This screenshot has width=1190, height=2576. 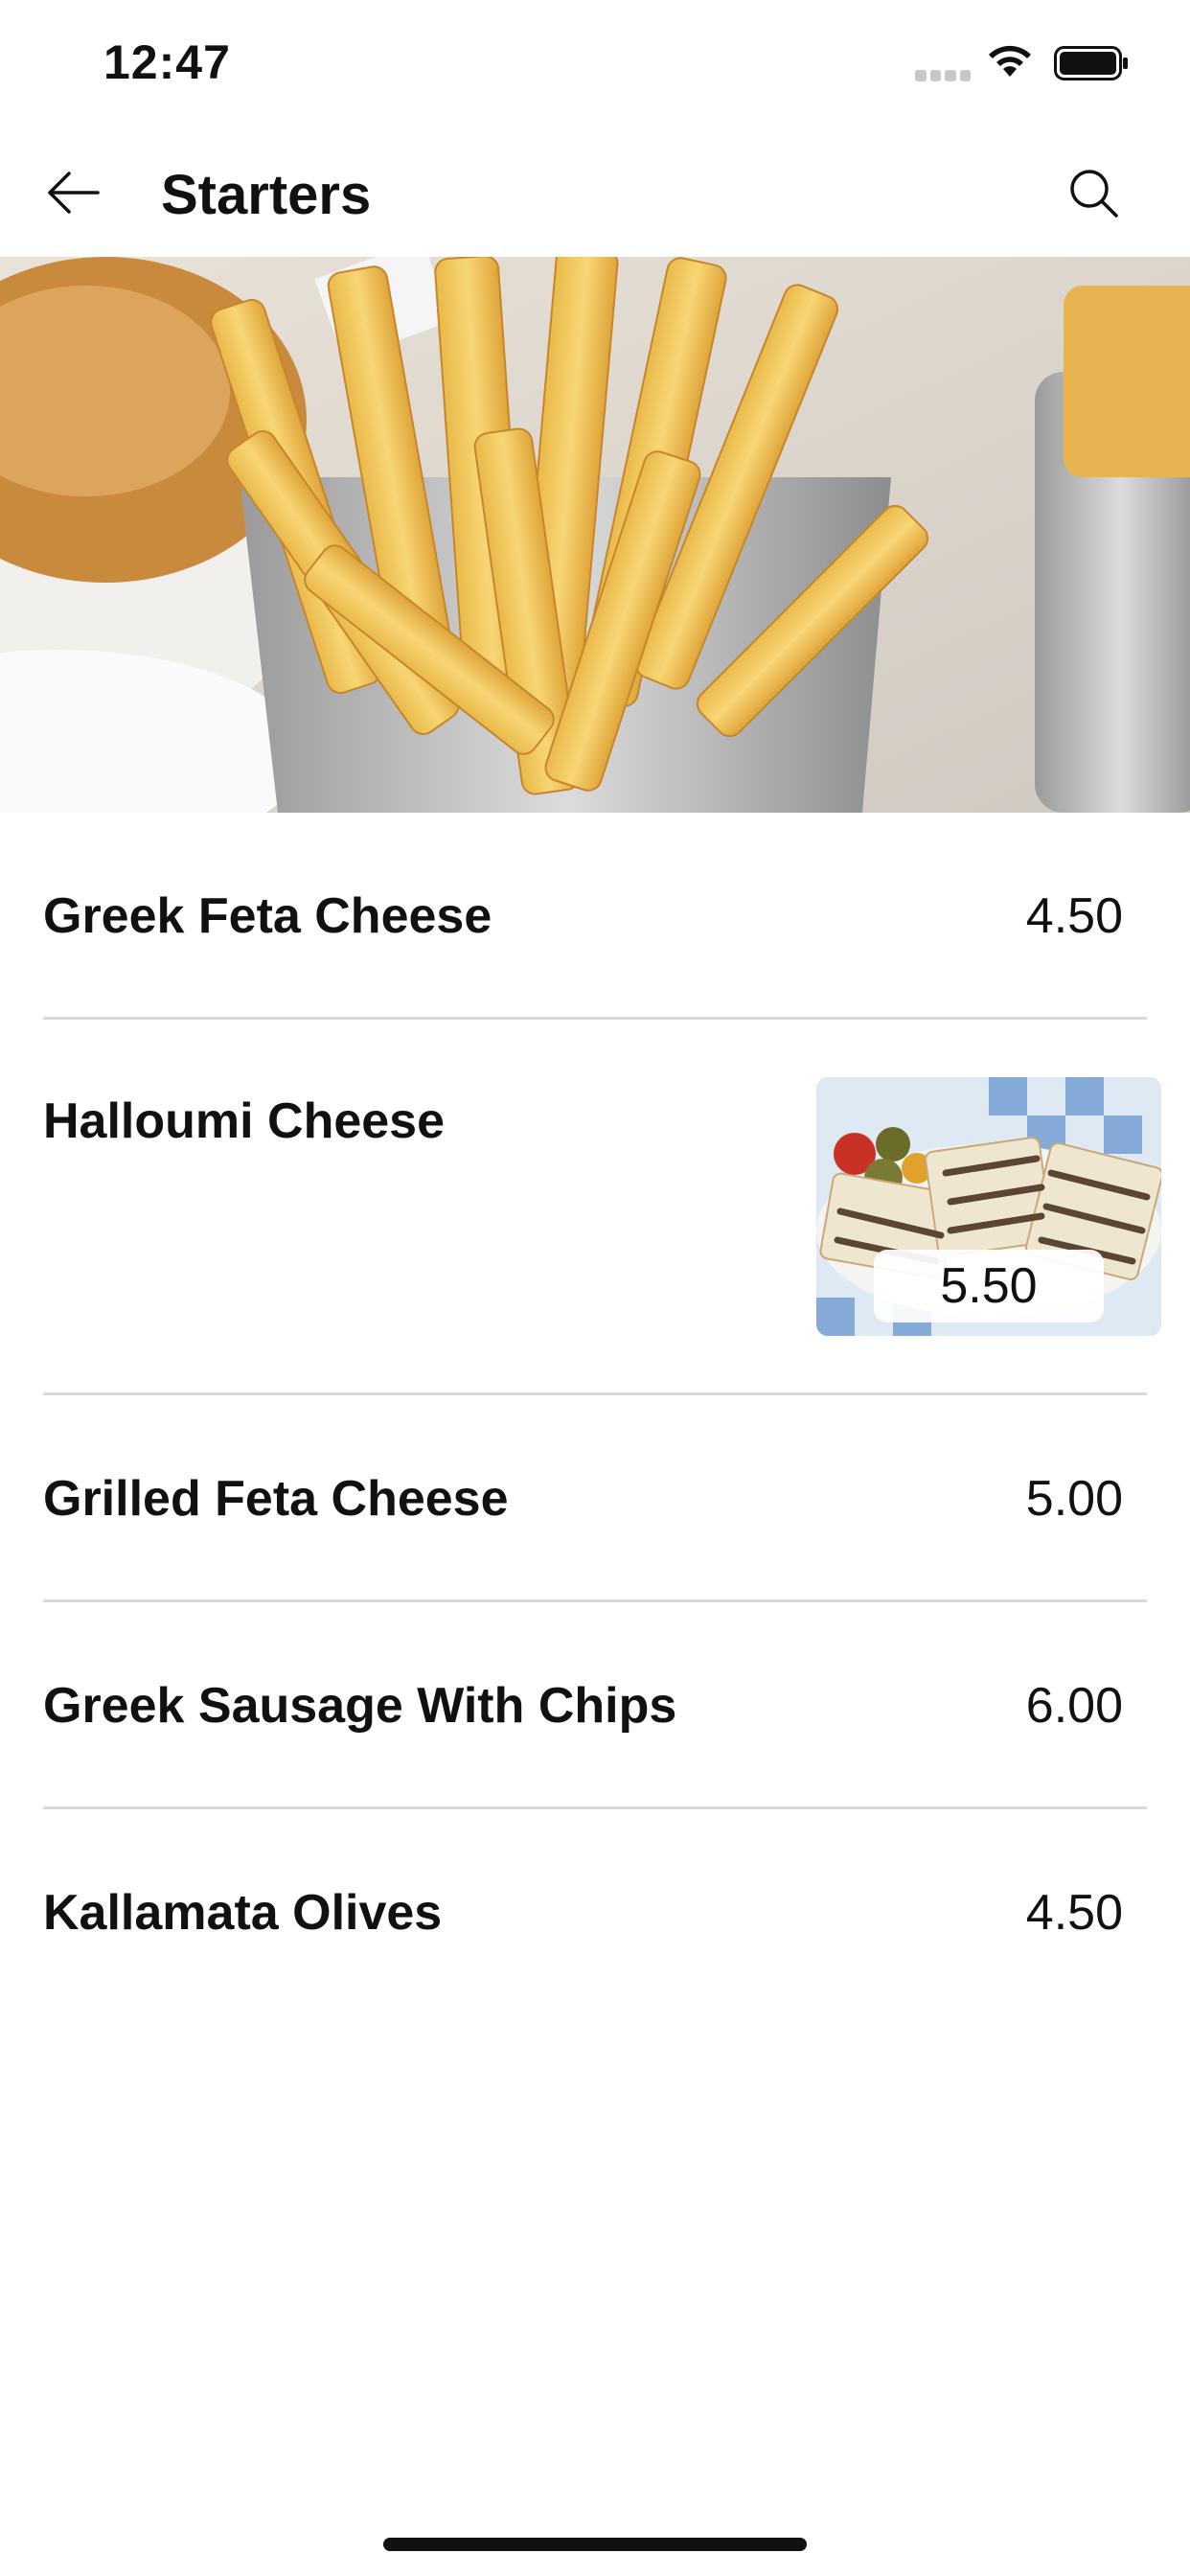 I want to click on app-header: Starters, so click(x=595, y=196).